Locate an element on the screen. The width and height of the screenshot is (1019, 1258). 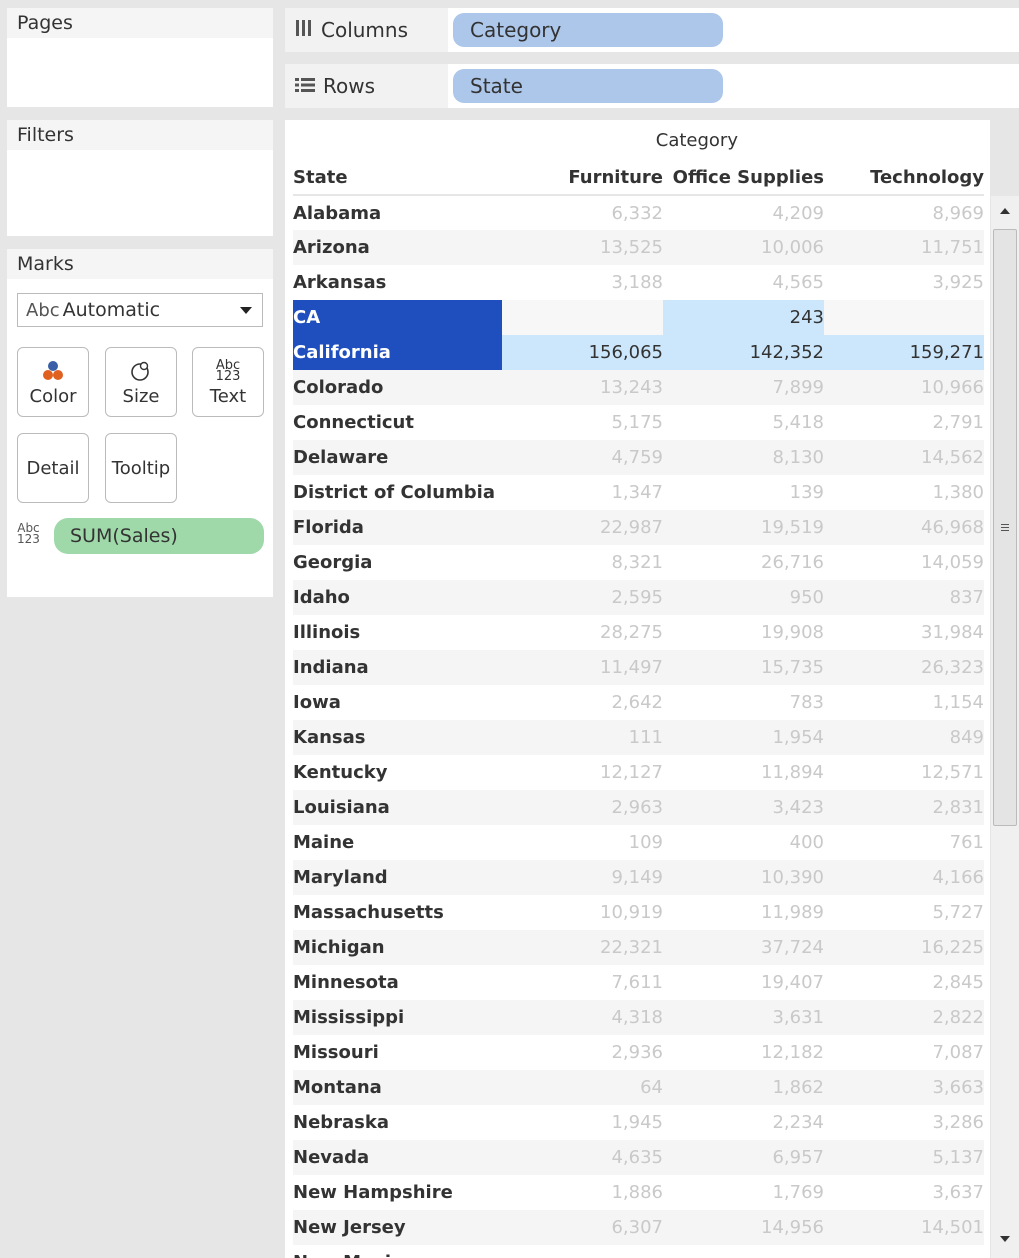
table-row: Arkansas 3,188 4,565 3,925 is located at coordinates (638, 282).